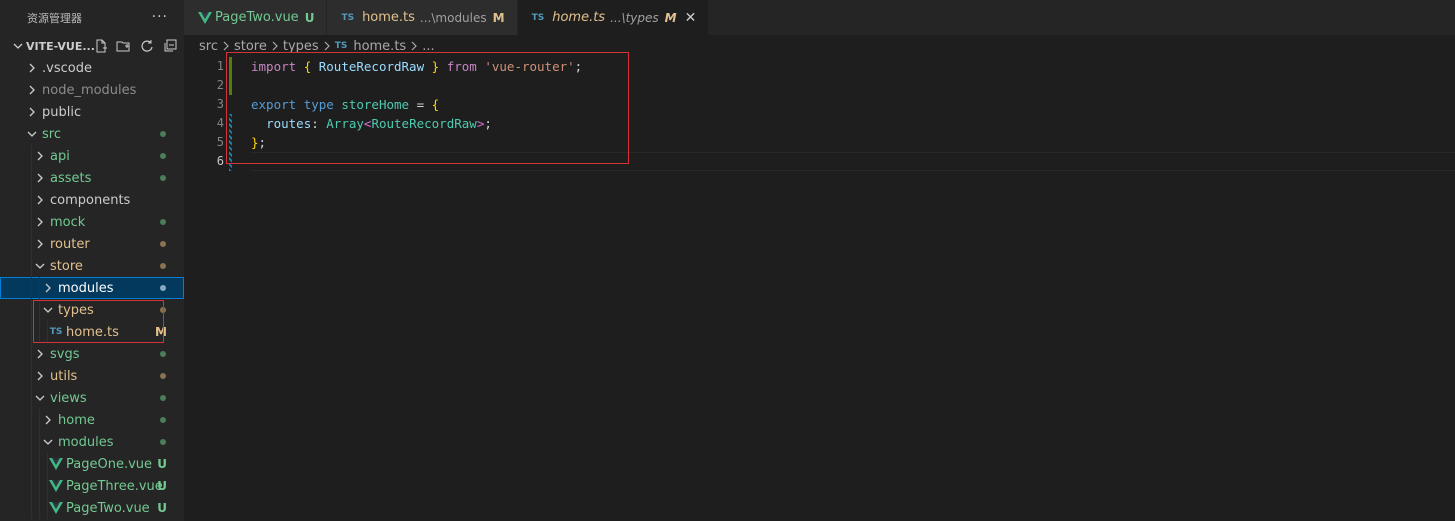  Describe the element at coordinates (220, 142) in the screenshot. I see `line-number: 5` at that location.